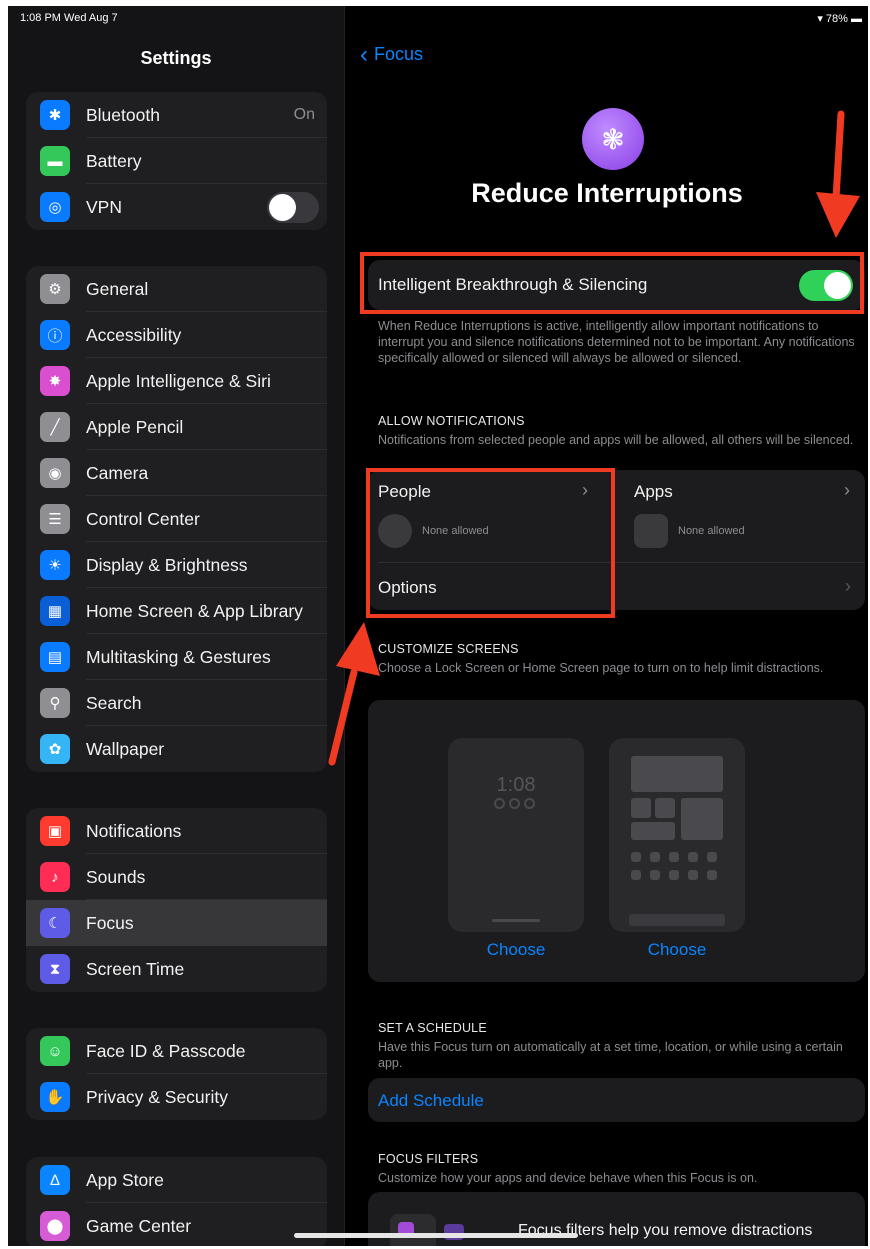  Describe the element at coordinates (55, 335) in the screenshot. I see `accessibility-icon: ⓘ` at that location.